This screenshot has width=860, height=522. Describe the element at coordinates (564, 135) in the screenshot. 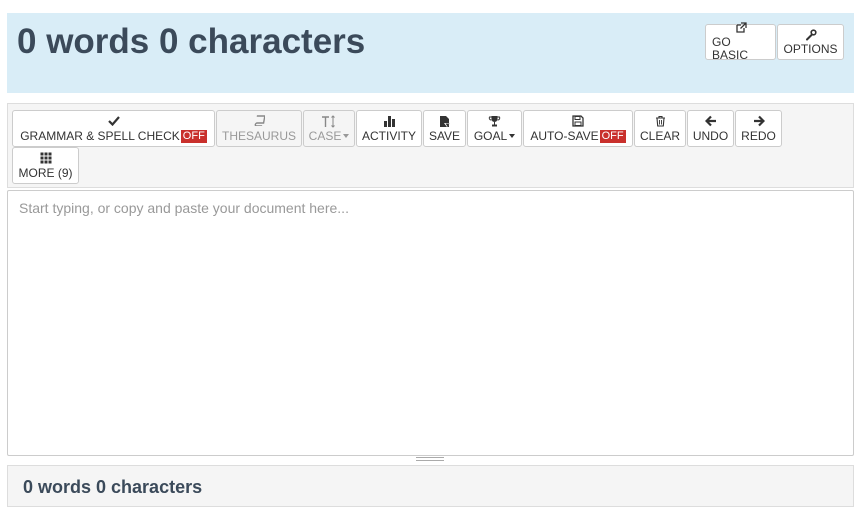

I see `auto-save-label: AUTO-SAVE` at that location.